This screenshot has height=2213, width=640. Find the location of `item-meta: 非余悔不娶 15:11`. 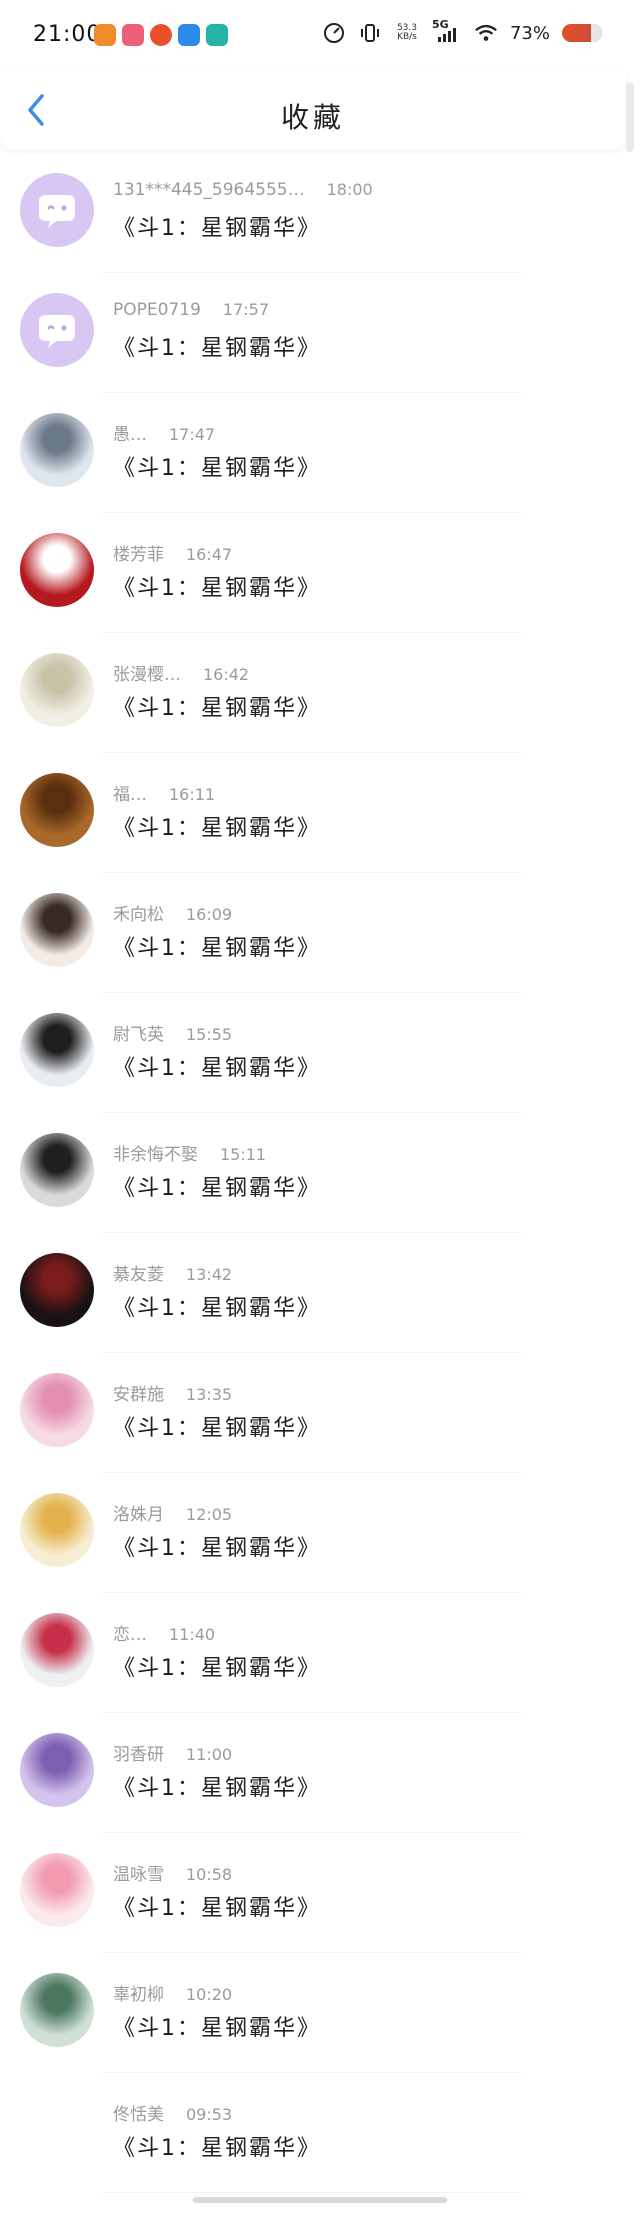

item-meta: 非余悔不娶 15:11 is located at coordinates (189, 1152).